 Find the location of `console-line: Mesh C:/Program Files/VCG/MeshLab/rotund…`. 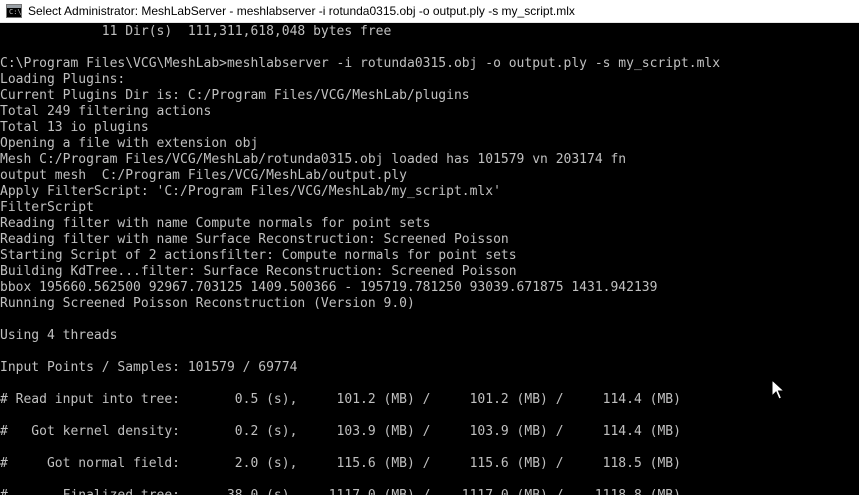

console-line: Mesh C:/Program Files/VCG/MeshLab/rotund… is located at coordinates (313, 159).